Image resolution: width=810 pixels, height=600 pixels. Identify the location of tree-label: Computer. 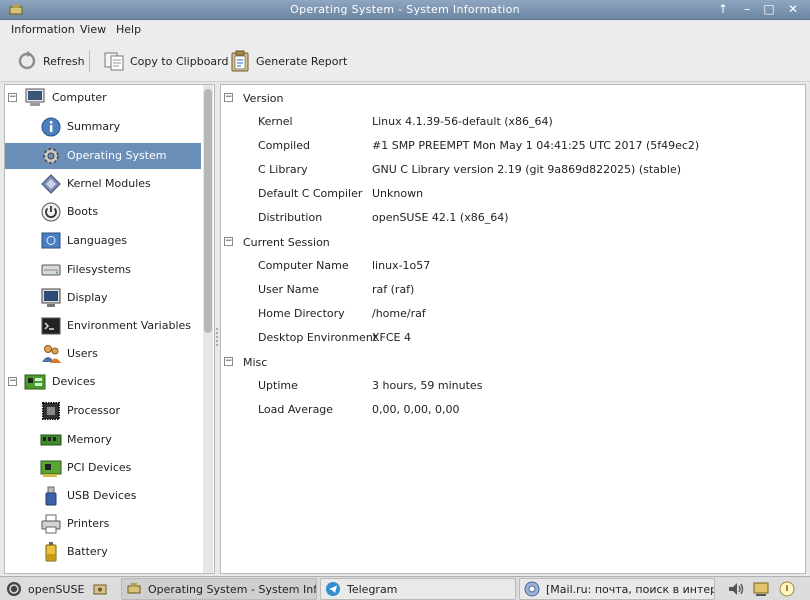
(79, 97).